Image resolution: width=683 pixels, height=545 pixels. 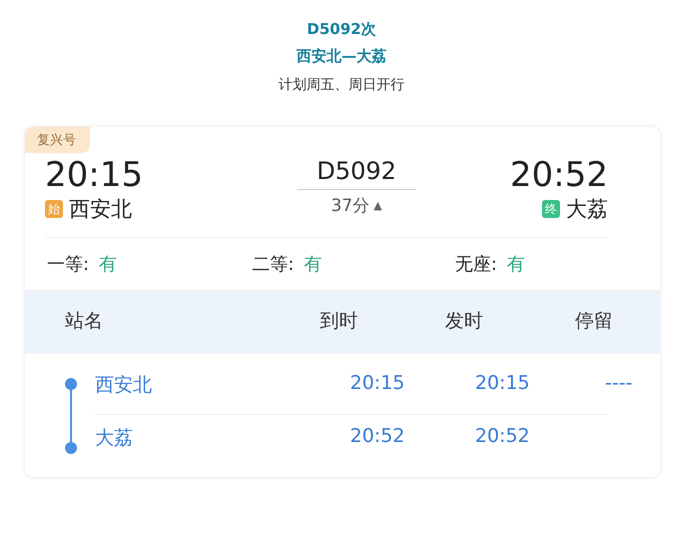 What do you see at coordinates (464, 321) in the screenshot?
I see `column-header: 发时` at bounding box center [464, 321].